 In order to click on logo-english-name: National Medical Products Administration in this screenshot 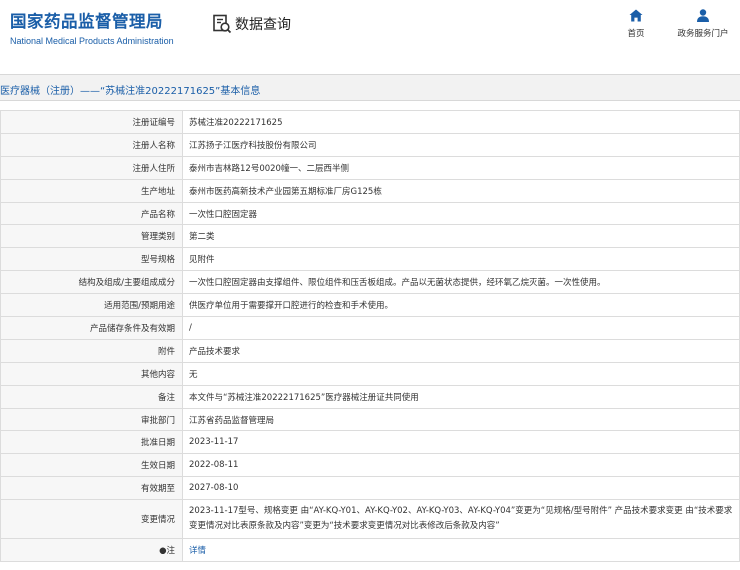, I will do `click(92, 41)`.